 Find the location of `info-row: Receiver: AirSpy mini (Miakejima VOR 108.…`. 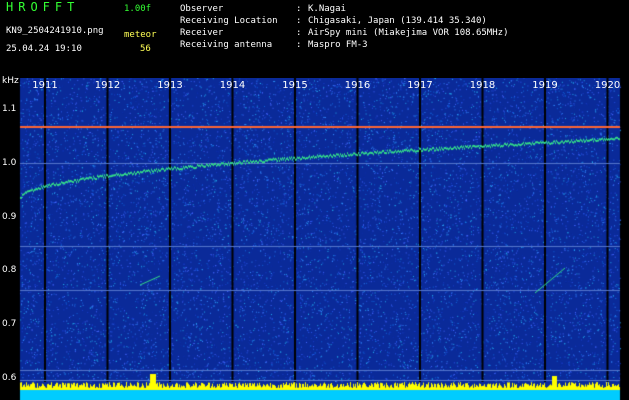

info-row: Receiver: AirSpy mini (Miakejima VOR 108.… is located at coordinates (344, 33).